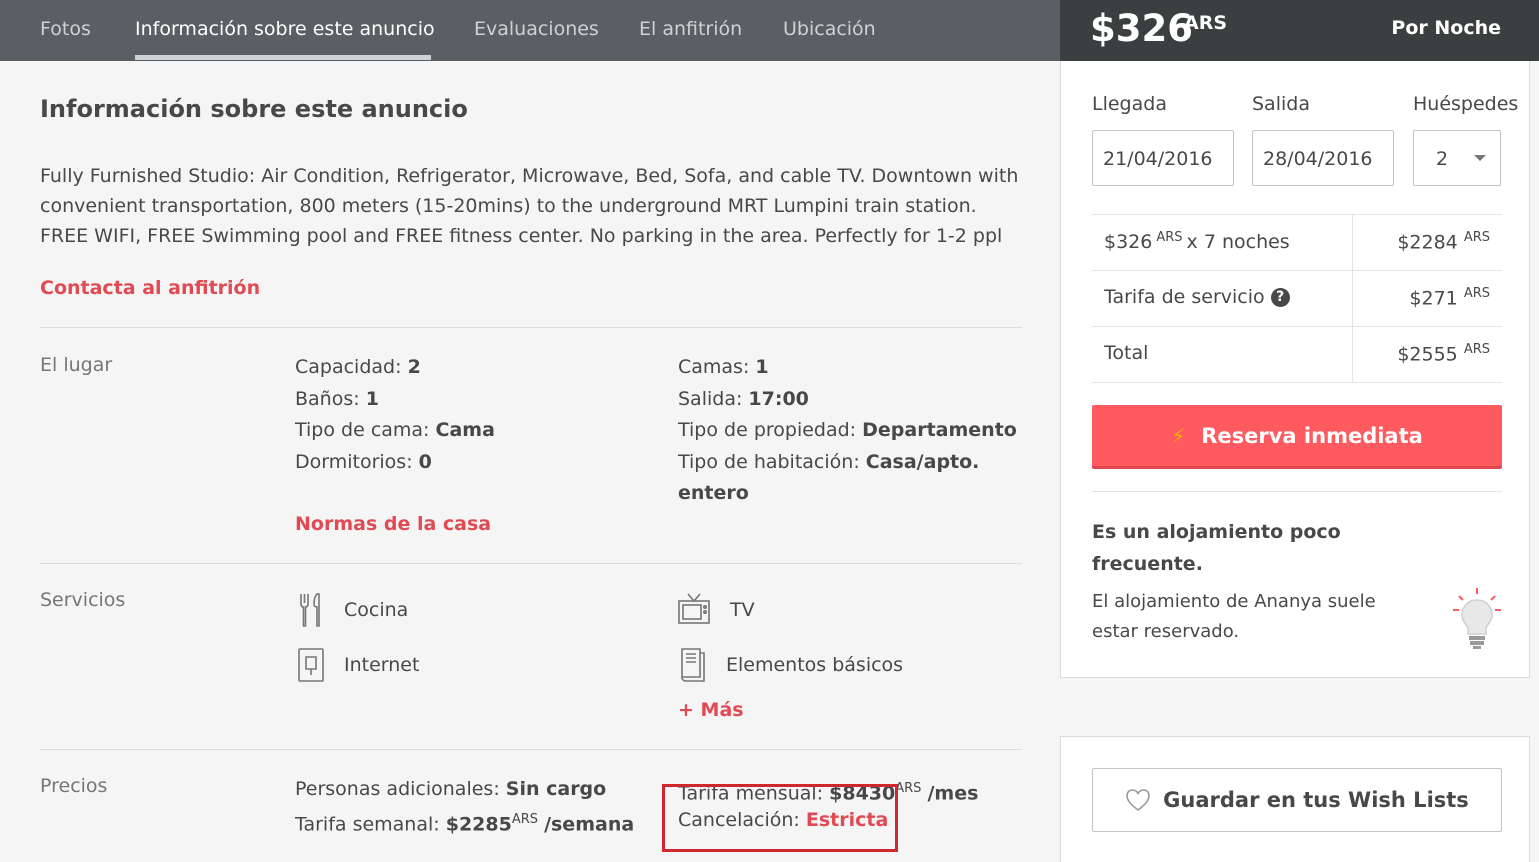 The height and width of the screenshot is (862, 1539). I want to click on heart-icon, so click(1138, 800).